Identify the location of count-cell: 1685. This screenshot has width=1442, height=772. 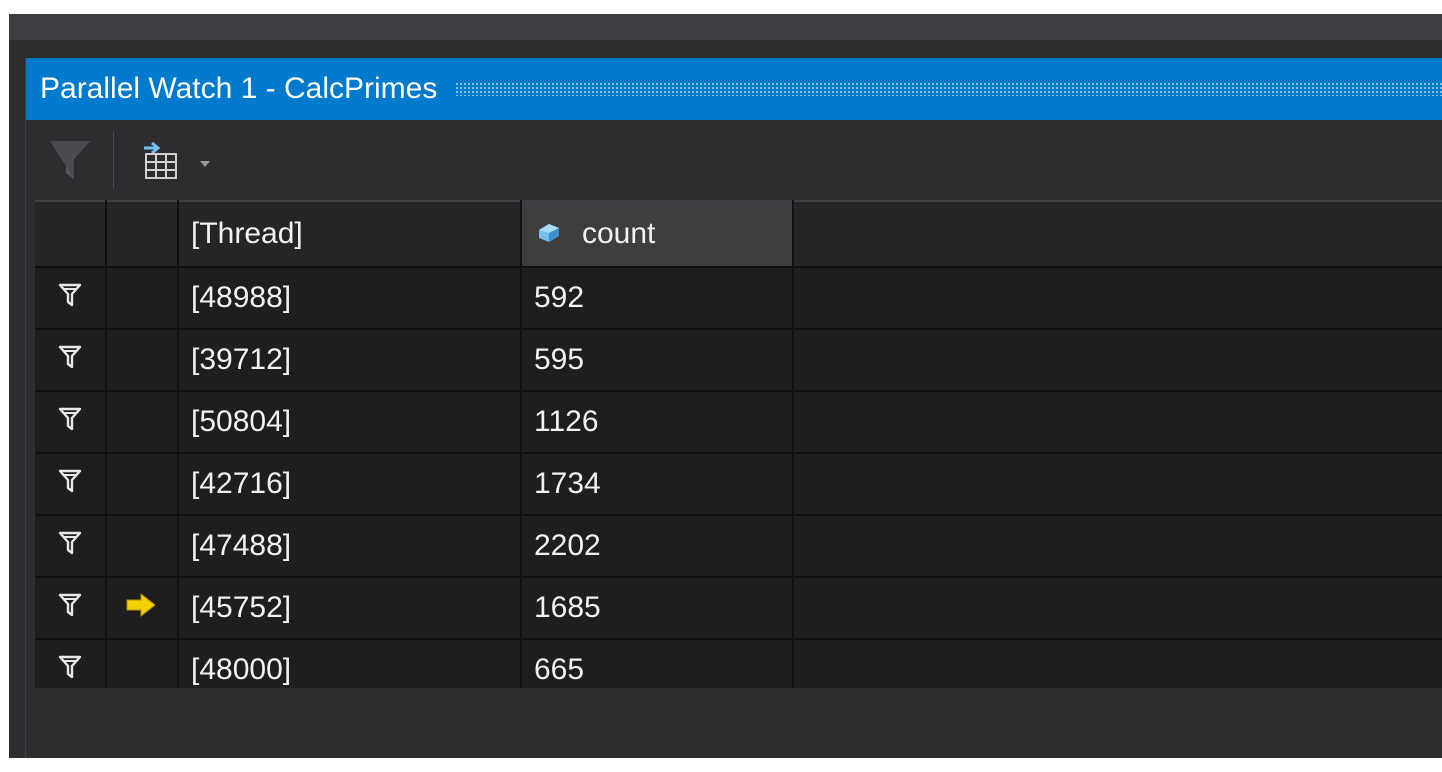
(657, 608).